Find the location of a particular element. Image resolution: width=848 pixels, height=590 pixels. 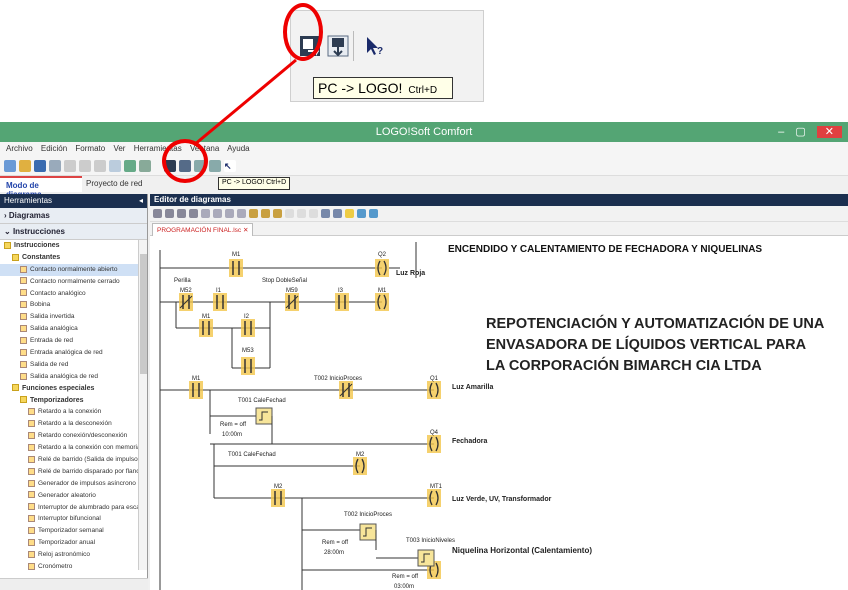

menu-archivo: Archivo is located at coordinates (19, 148).